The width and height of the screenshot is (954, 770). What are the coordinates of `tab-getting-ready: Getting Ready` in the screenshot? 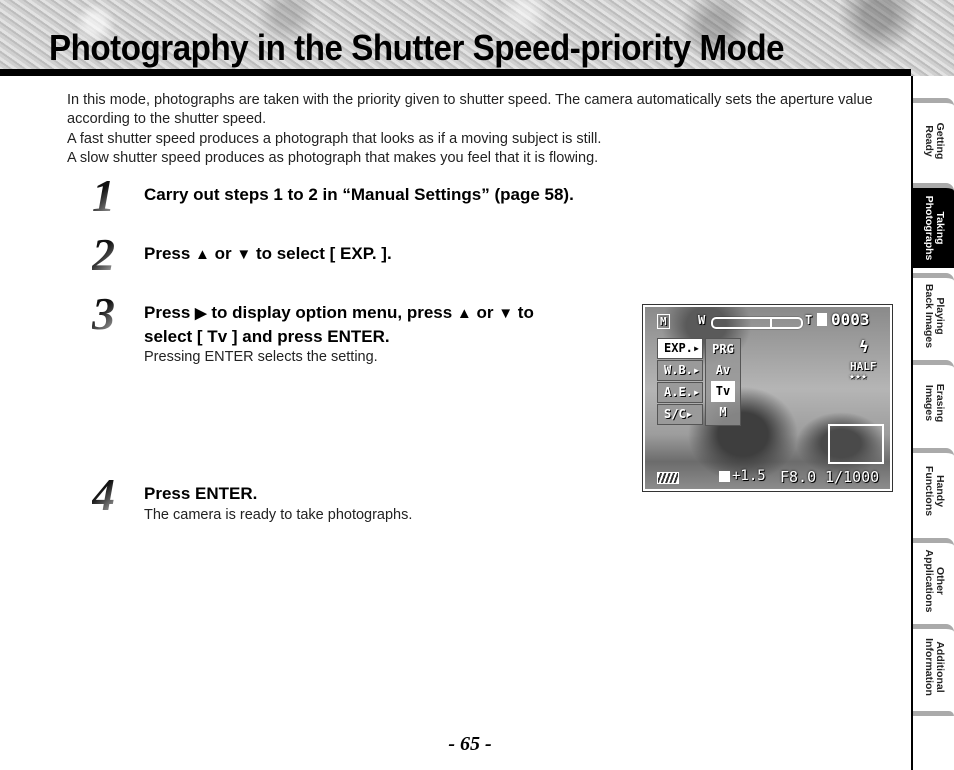 It's located at (933, 138).